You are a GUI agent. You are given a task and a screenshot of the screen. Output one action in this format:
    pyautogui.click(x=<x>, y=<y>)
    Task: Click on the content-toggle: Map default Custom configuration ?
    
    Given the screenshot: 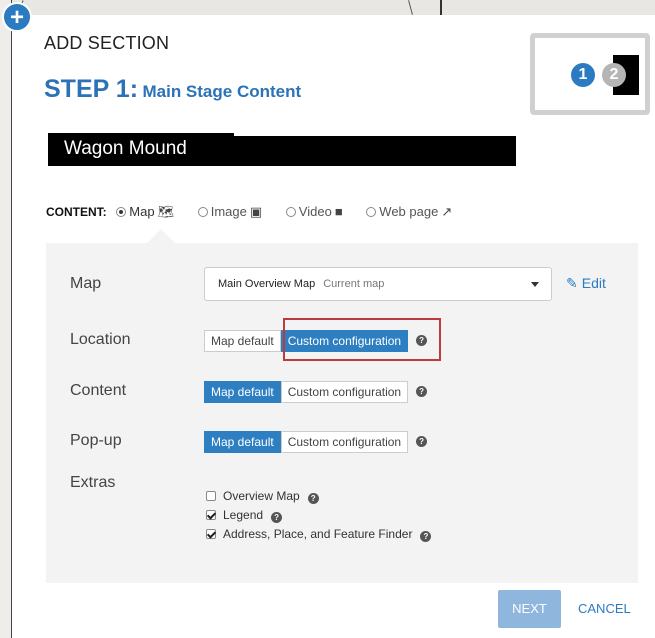 What is the action you would take?
    pyautogui.click(x=316, y=392)
    